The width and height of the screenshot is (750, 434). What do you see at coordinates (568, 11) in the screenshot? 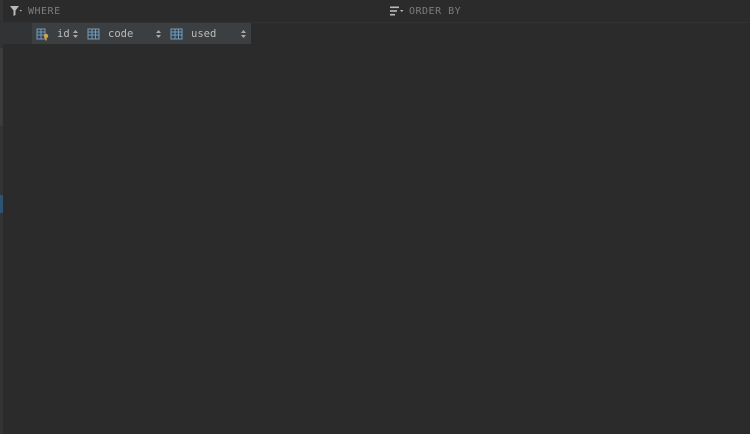
I see `order-by-field: ORDER BY` at bounding box center [568, 11].